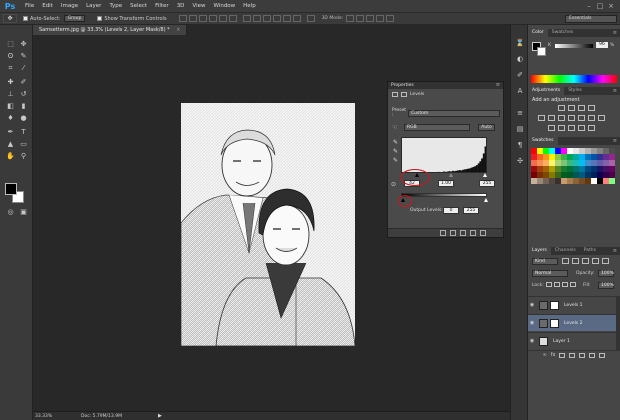  Describe the element at coordinates (380, 18) in the screenshot. I see `3d-slide-icon` at that location.